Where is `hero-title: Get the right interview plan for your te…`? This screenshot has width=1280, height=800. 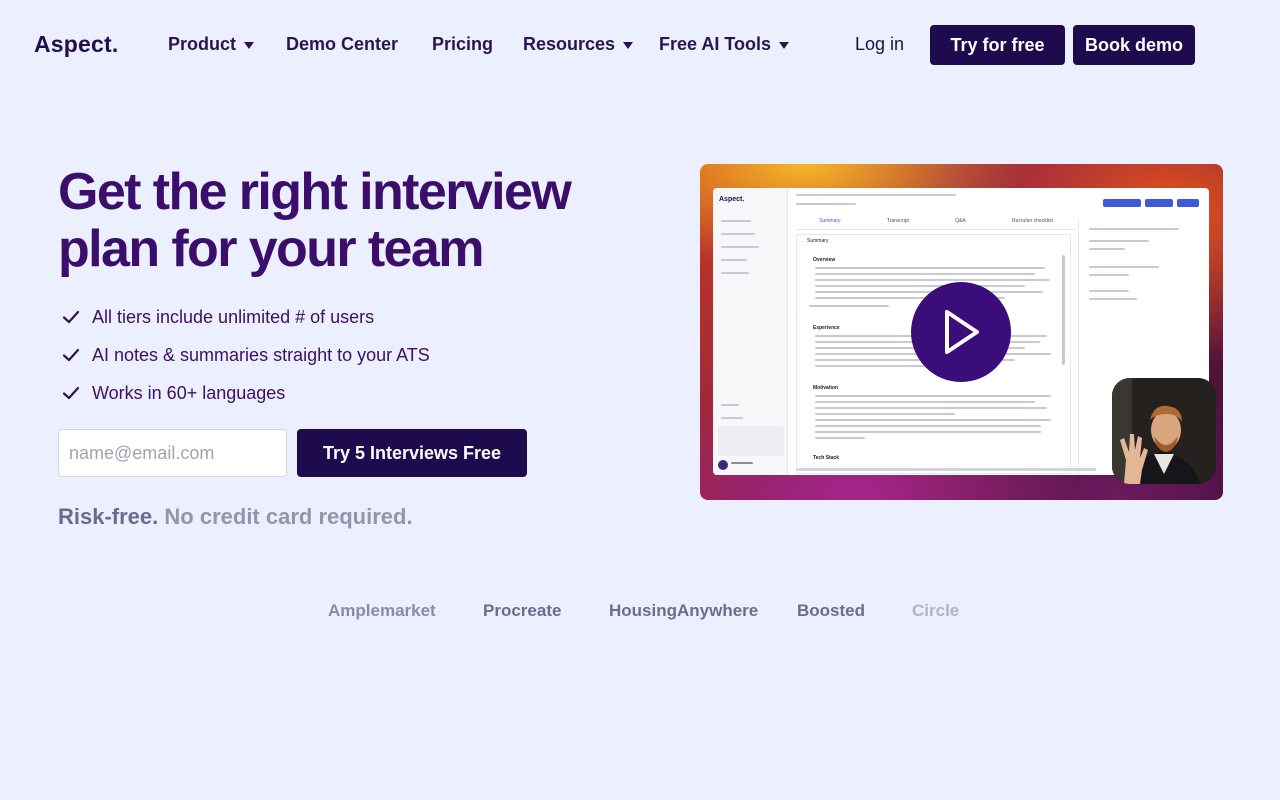 hero-title: Get the right interview plan for your te… is located at coordinates (315, 220).